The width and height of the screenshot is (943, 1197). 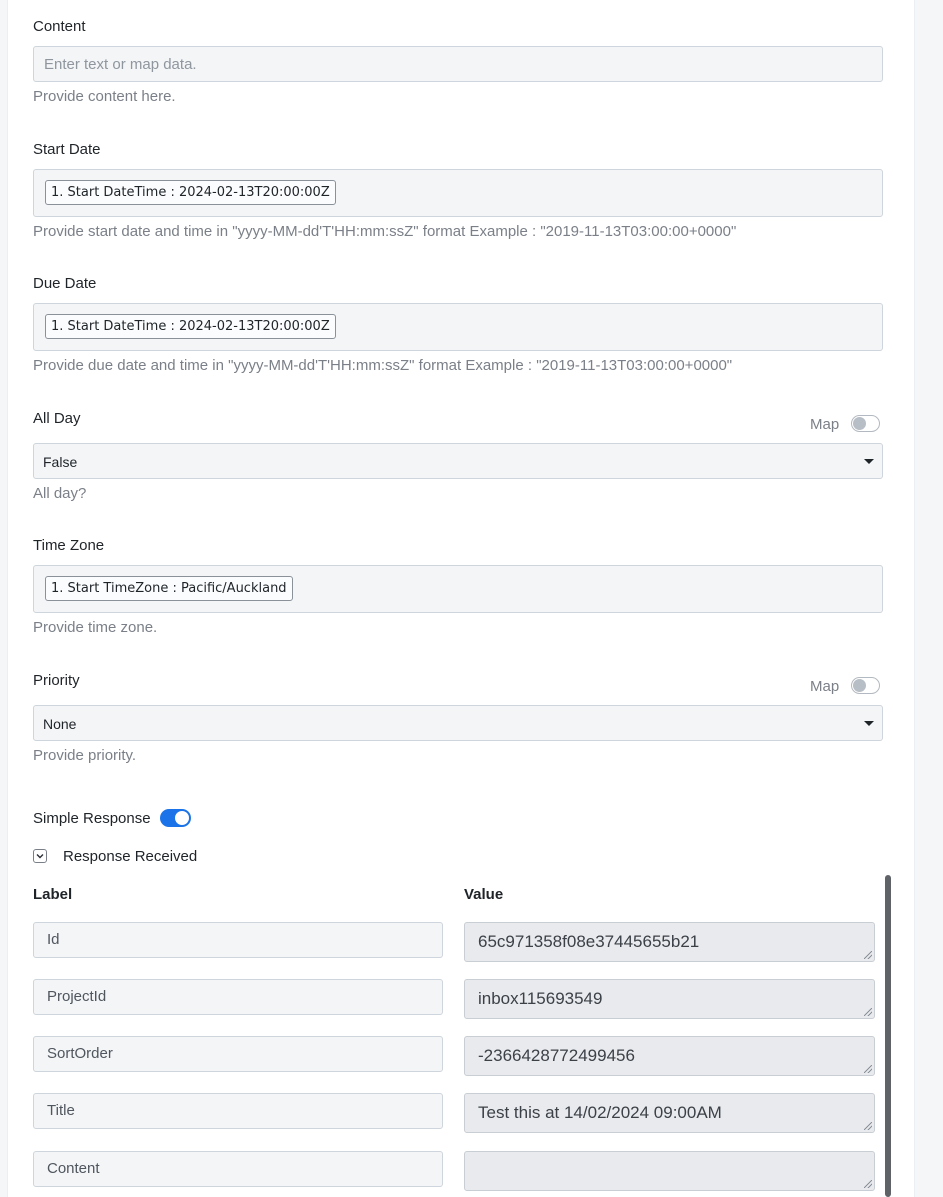 What do you see at coordinates (238, 1111) in the screenshot?
I see `response-label-field: Title` at bounding box center [238, 1111].